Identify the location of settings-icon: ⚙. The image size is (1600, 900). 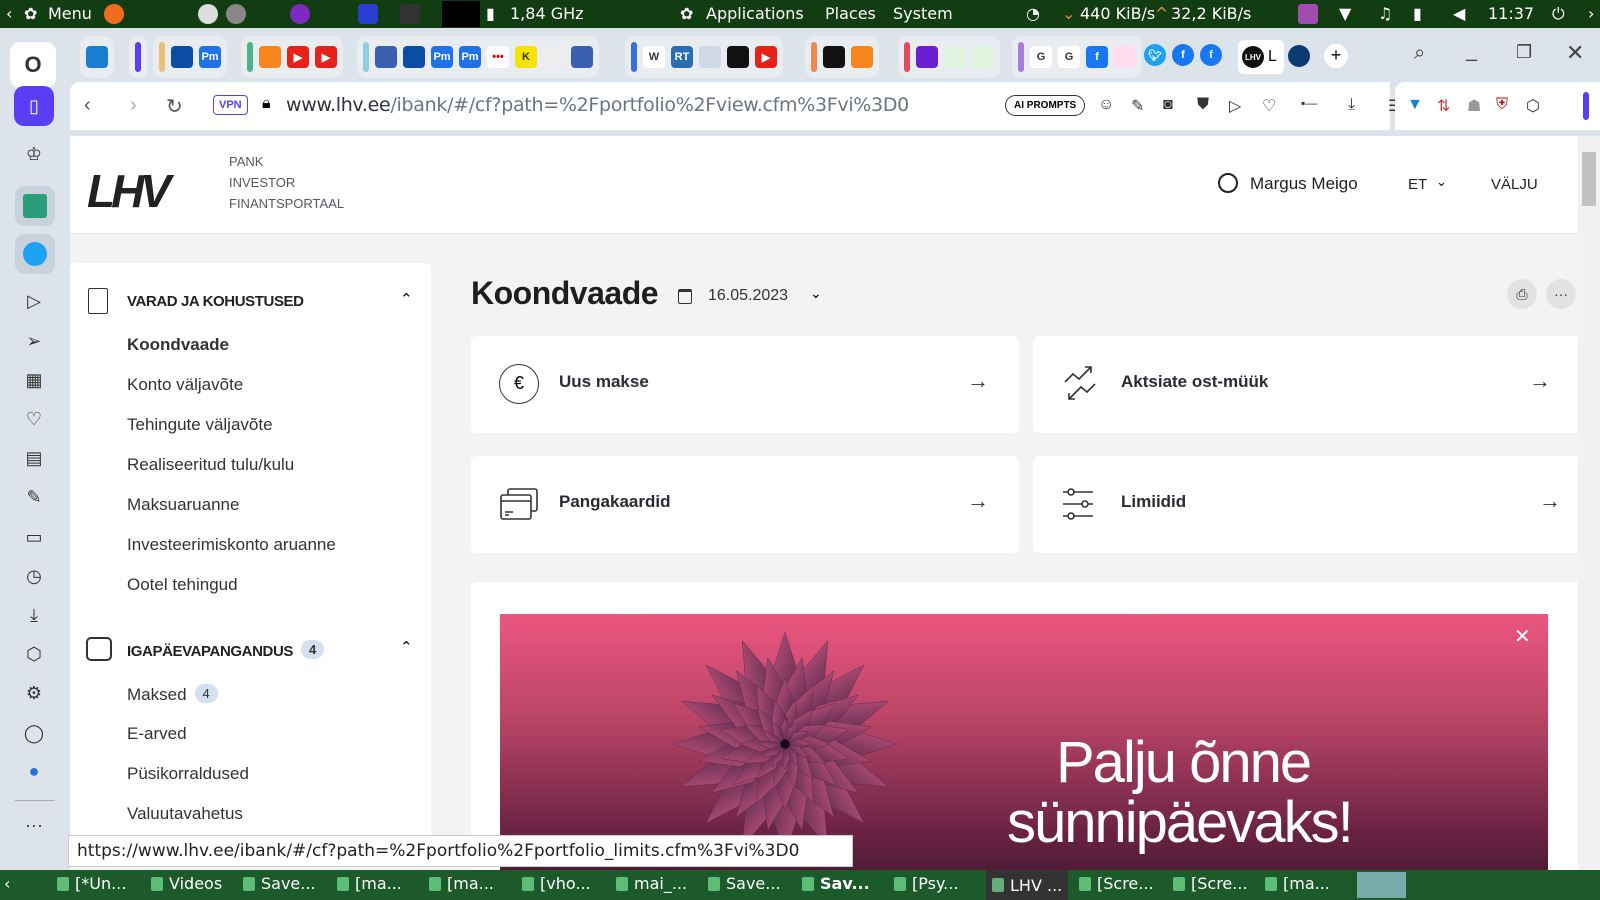
(34, 693).